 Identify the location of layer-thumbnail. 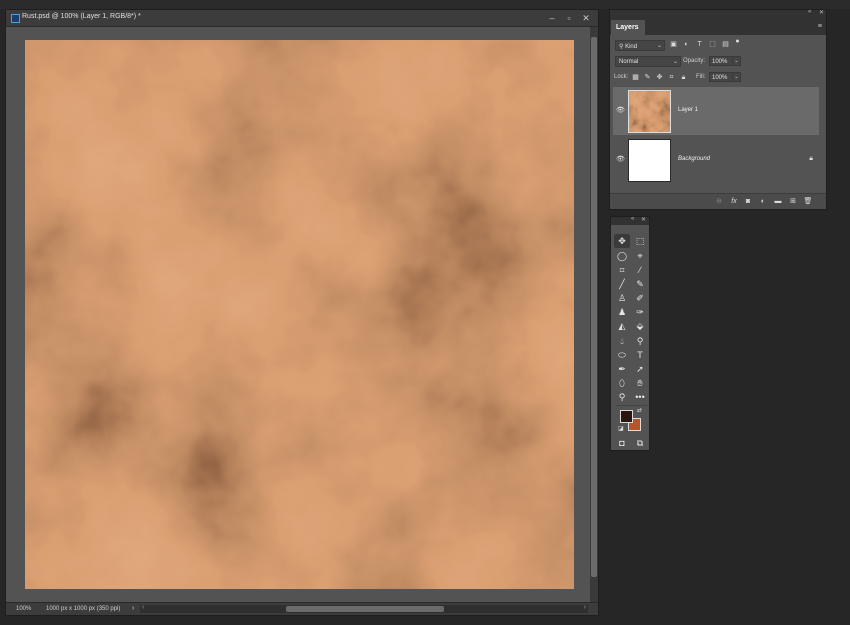
(649, 111).